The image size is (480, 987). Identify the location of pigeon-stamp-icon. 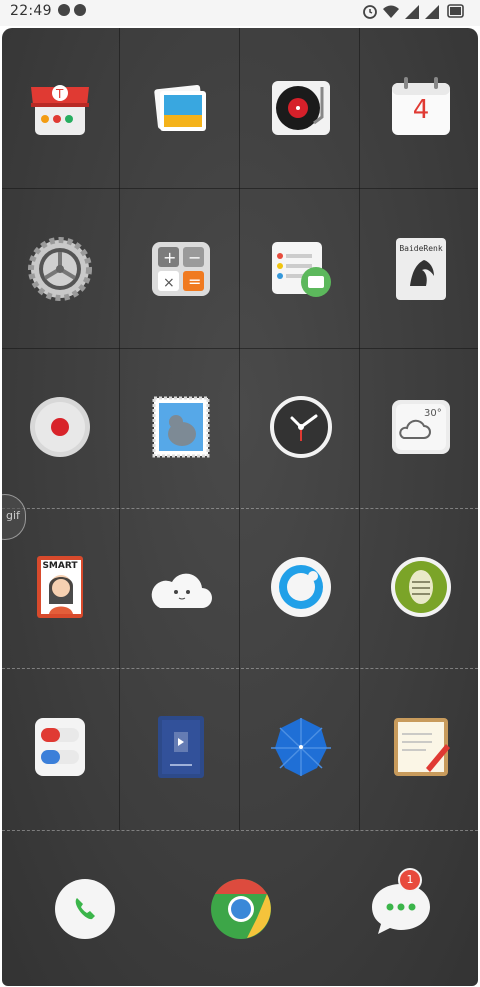
(181, 427).